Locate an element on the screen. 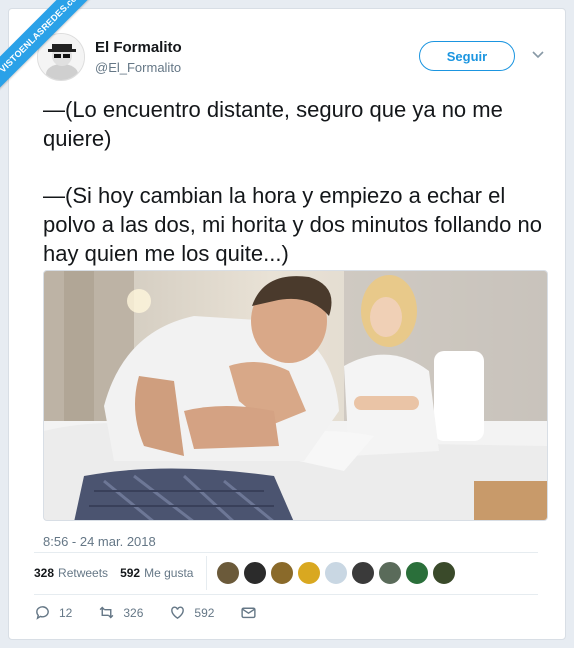 The image size is (574, 648). liker-avatars is located at coordinates (336, 573).